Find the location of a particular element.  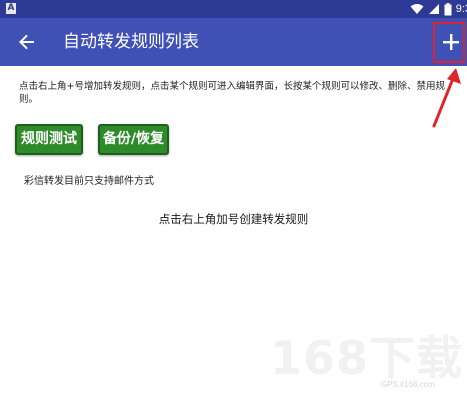

watermark-url: GPS.it168.com is located at coordinates (408, 384).